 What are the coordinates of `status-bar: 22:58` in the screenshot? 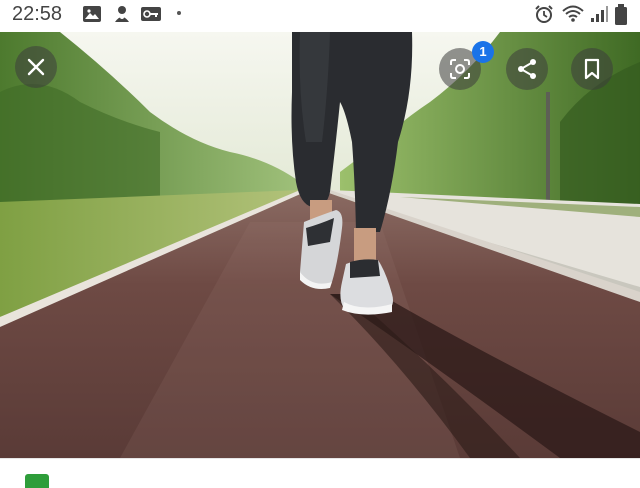 It's located at (320, 14).